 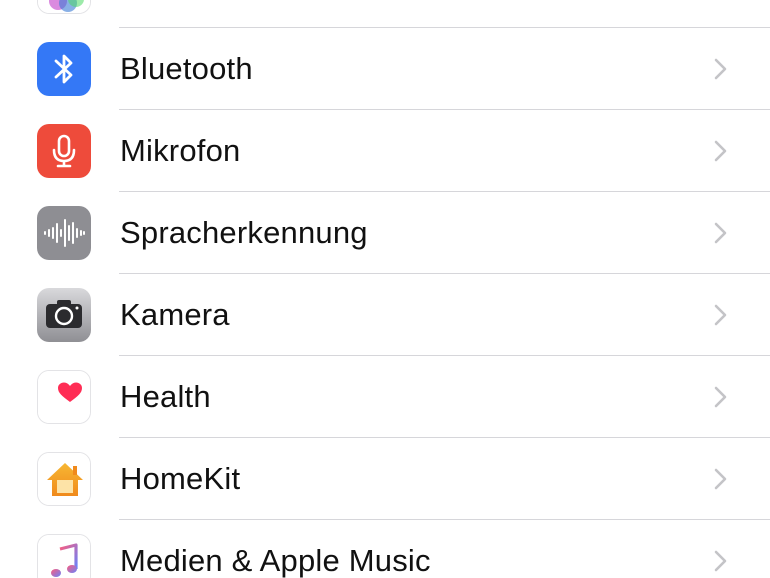 I want to click on list-item-label: Health, so click(x=165, y=396).